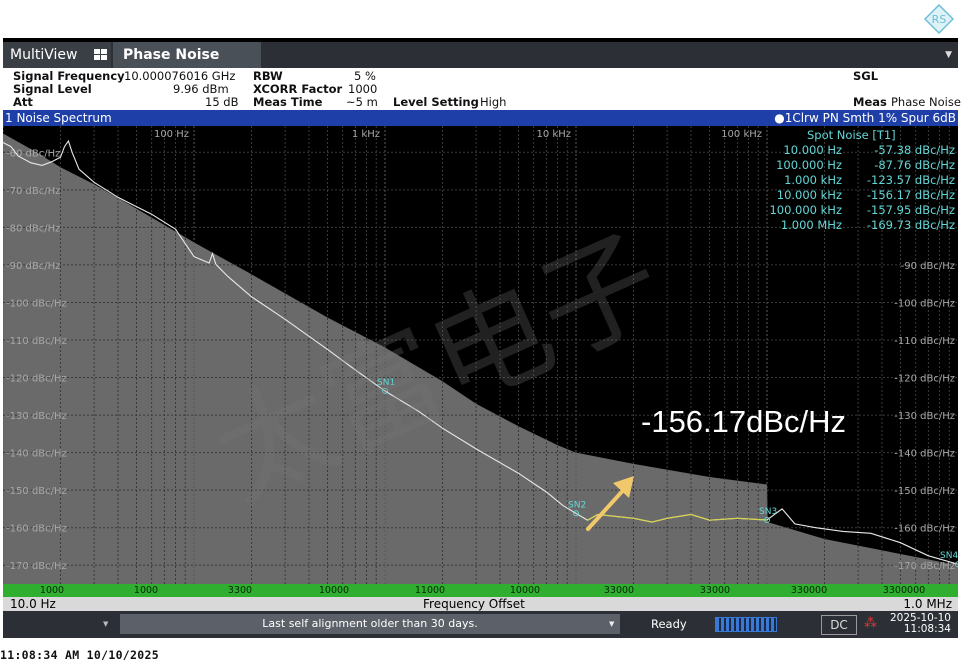  I want to click on y-tick-label-left: -140 dBc/Hz, so click(36, 454).